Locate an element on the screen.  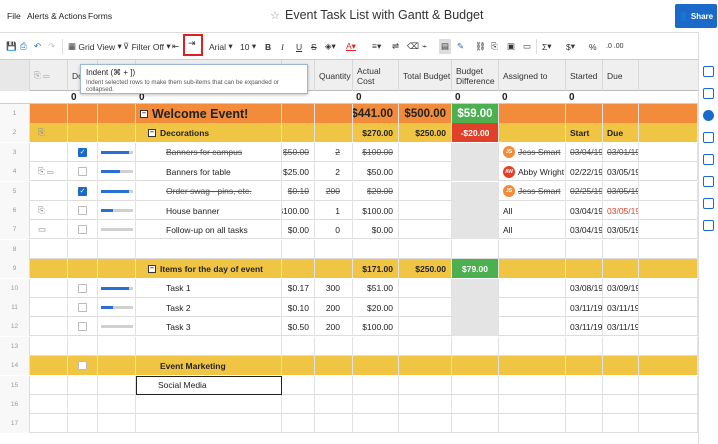
font-size-dropdown: 10 ▾ is located at coordinates (248, 46).